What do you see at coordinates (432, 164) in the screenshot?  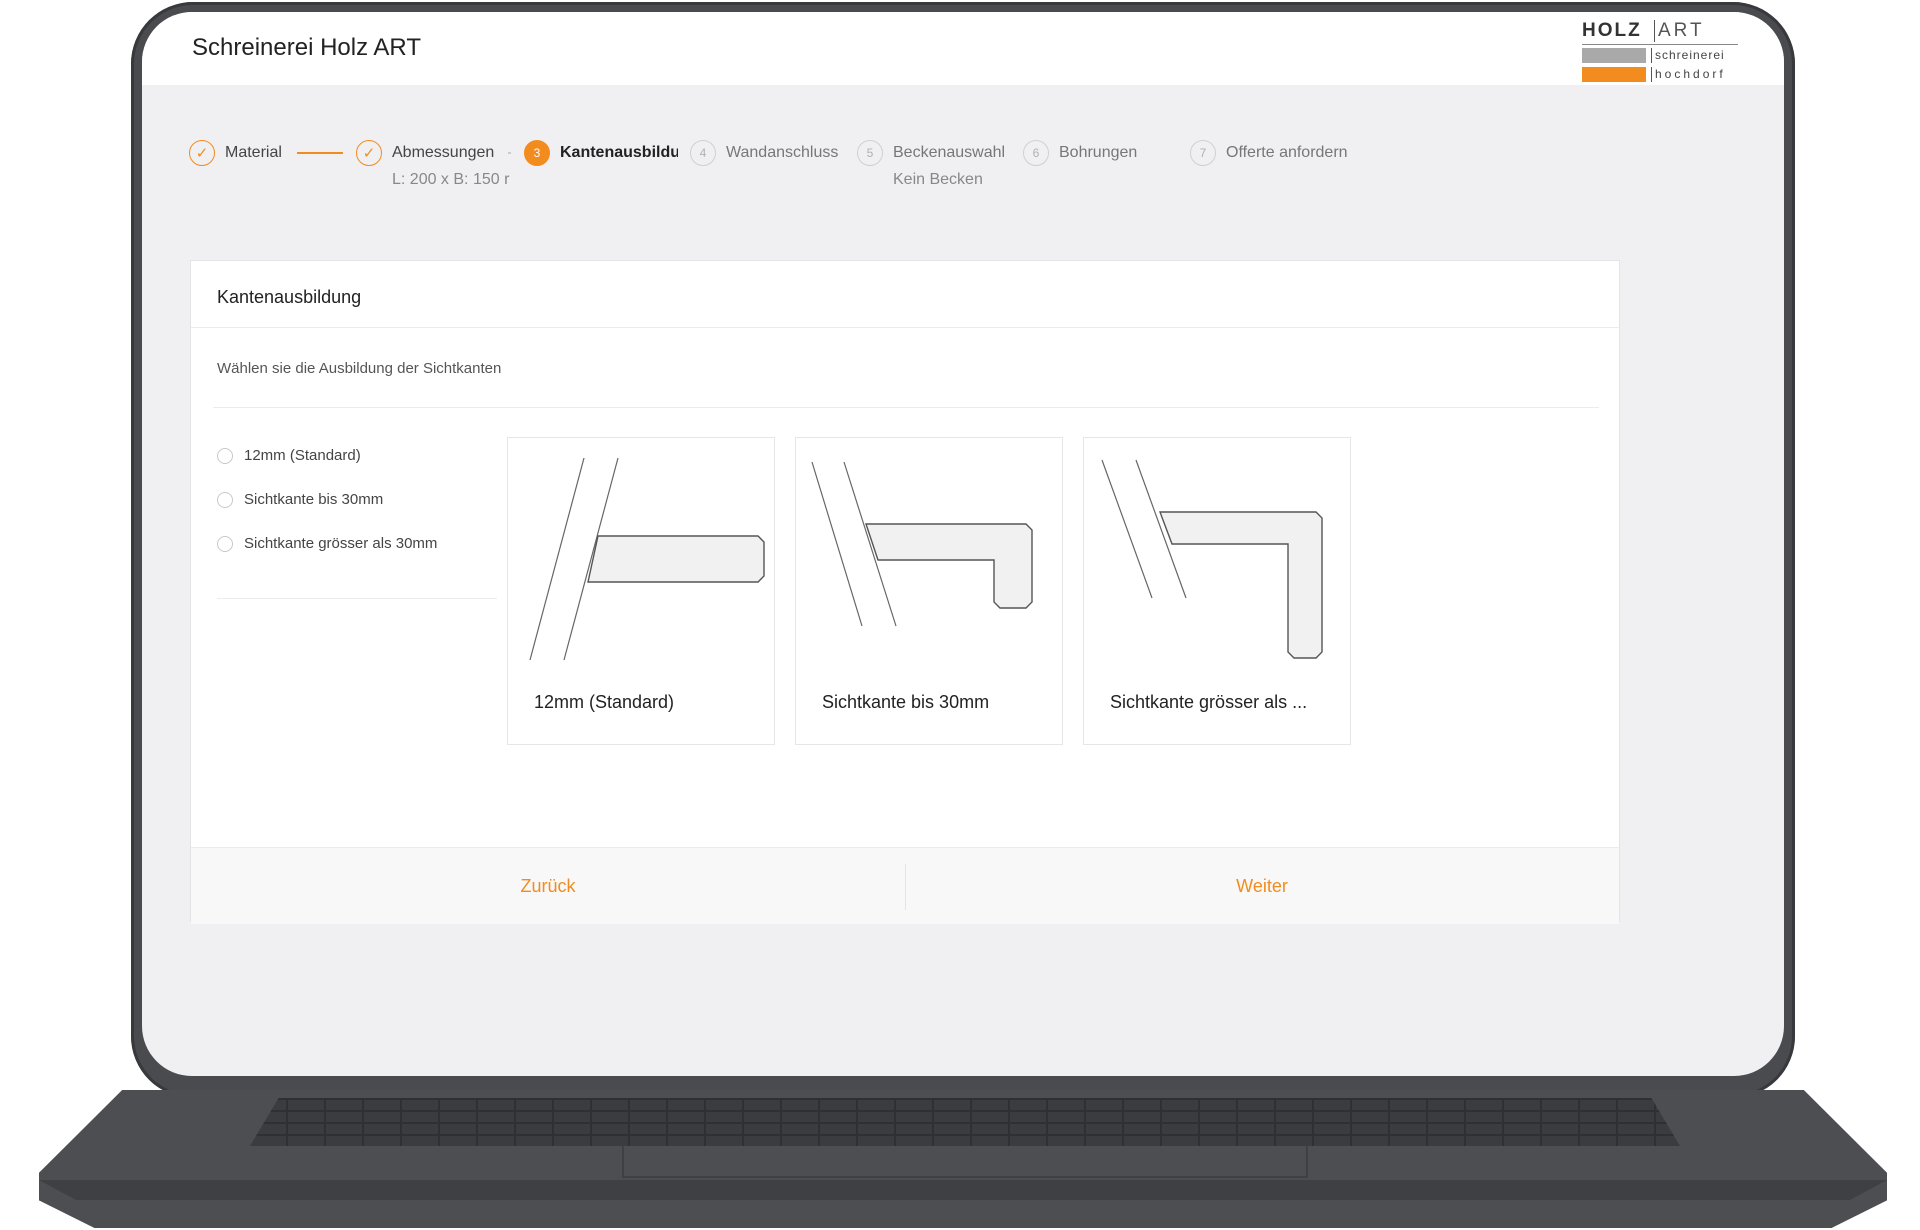 I see `step-abmessungen: ✓ Abmessungen L: 200 x B: 150 r` at bounding box center [432, 164].